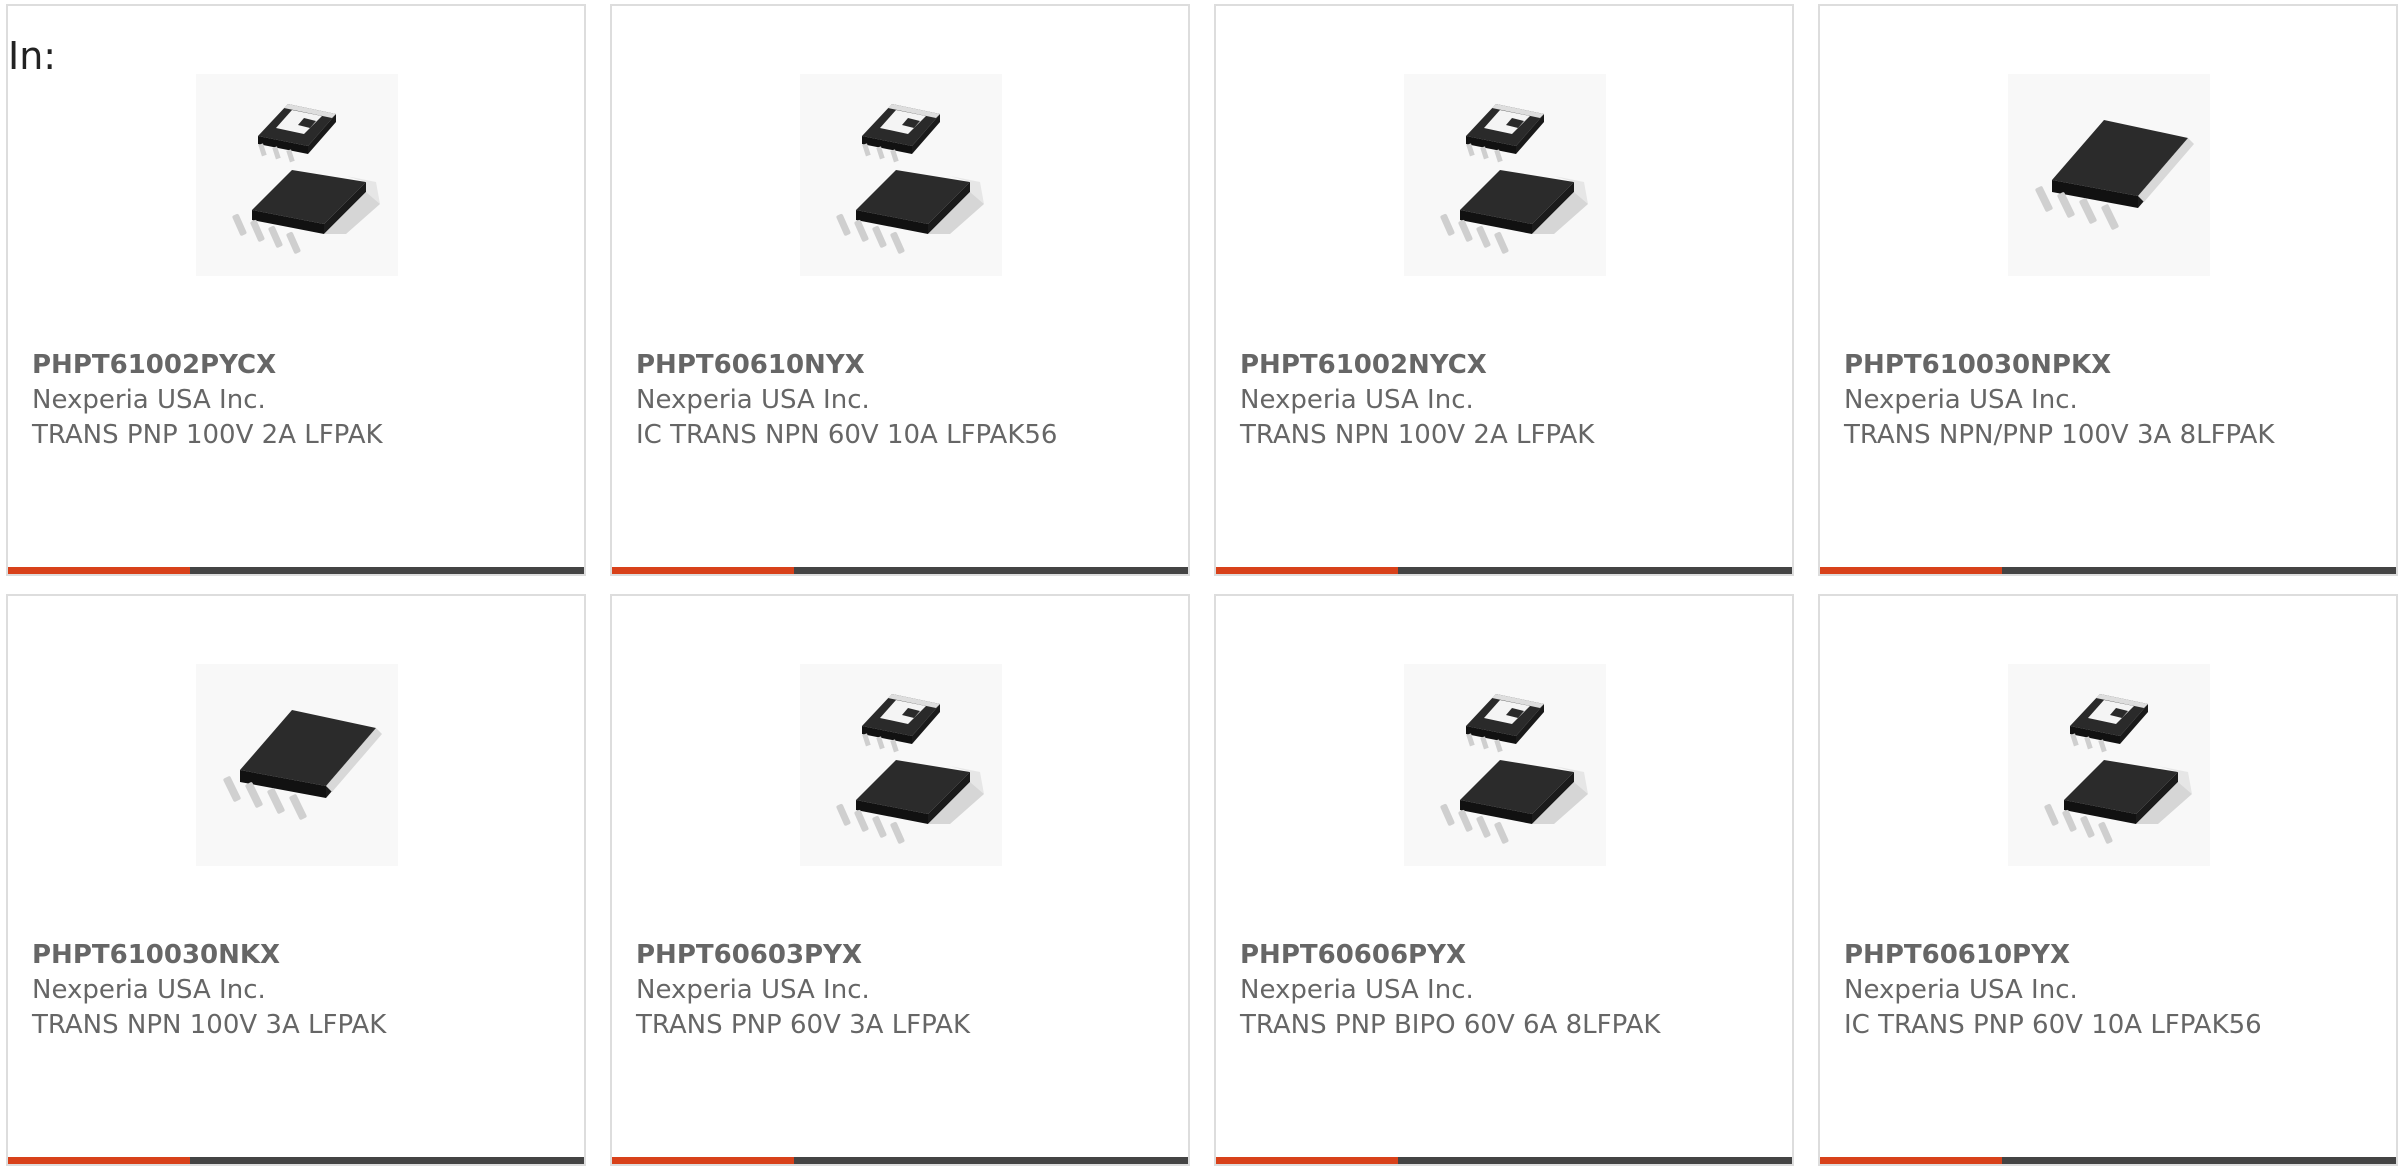 The width and height of the screenshot is (2400, 1166). I want to click on part-number: PHPT61002PYCX, so click(302, 365).